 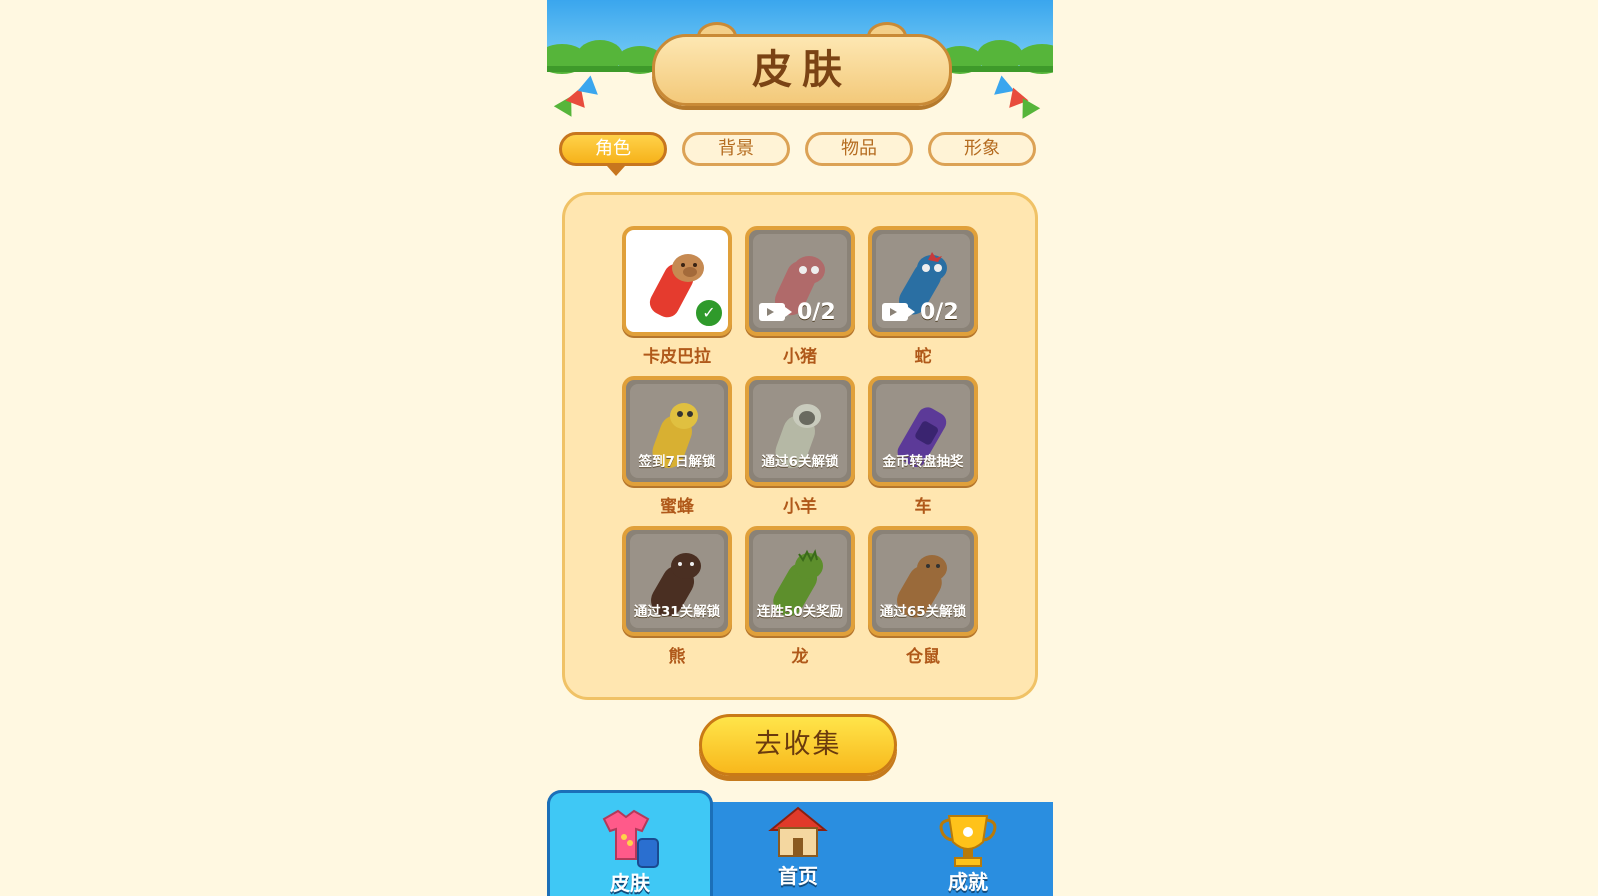 What do you see at coordinates (630, 838) in the screenshot?
I see `shirt-icon` at bounding box center [630, 838].